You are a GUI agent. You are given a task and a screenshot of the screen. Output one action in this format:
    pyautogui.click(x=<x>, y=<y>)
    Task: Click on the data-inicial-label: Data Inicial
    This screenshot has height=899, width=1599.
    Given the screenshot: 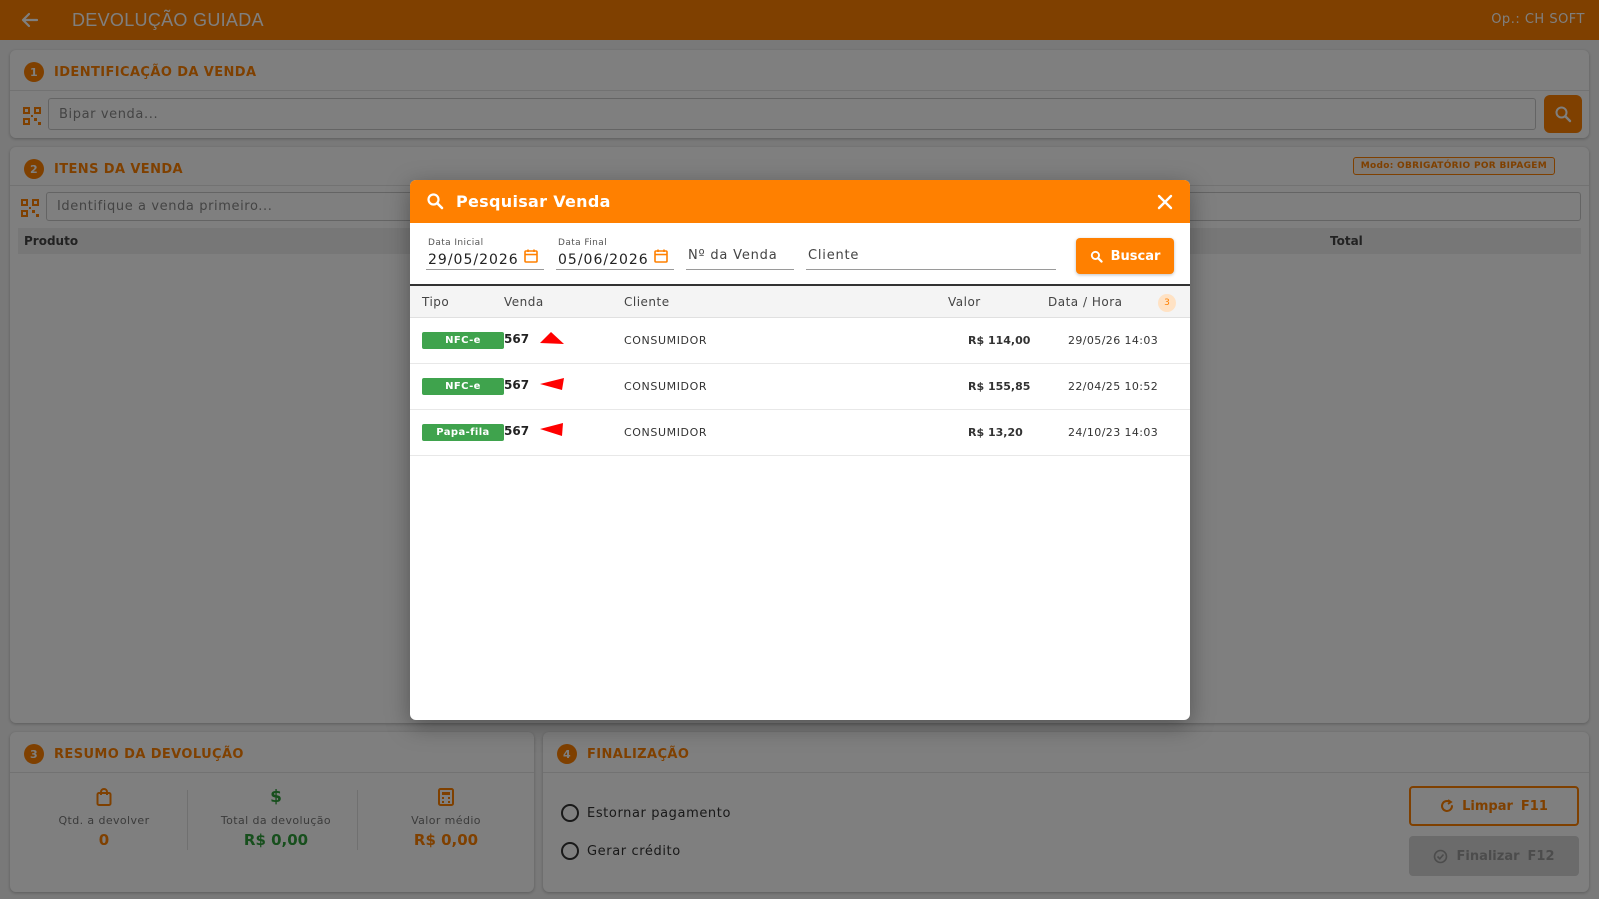 What is the action you would take?
    pyautogui.click(x=456, y=243)
    